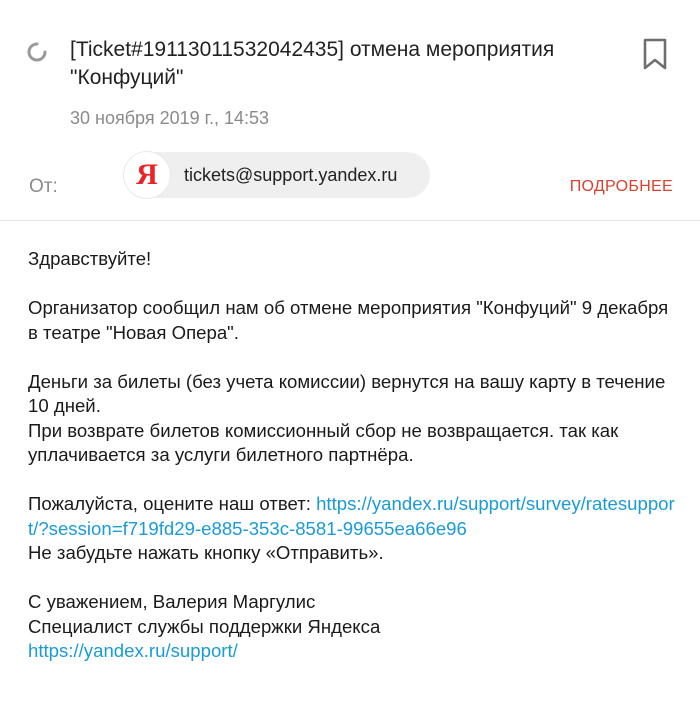 Image resolution: width=700 pixels, height=724 pixels. What do you see at coordinates (172, 503) in the screenshot?
I see `rate-text: Пожалуйста, оцените наш ответ:` at bounding box center [172, 503].